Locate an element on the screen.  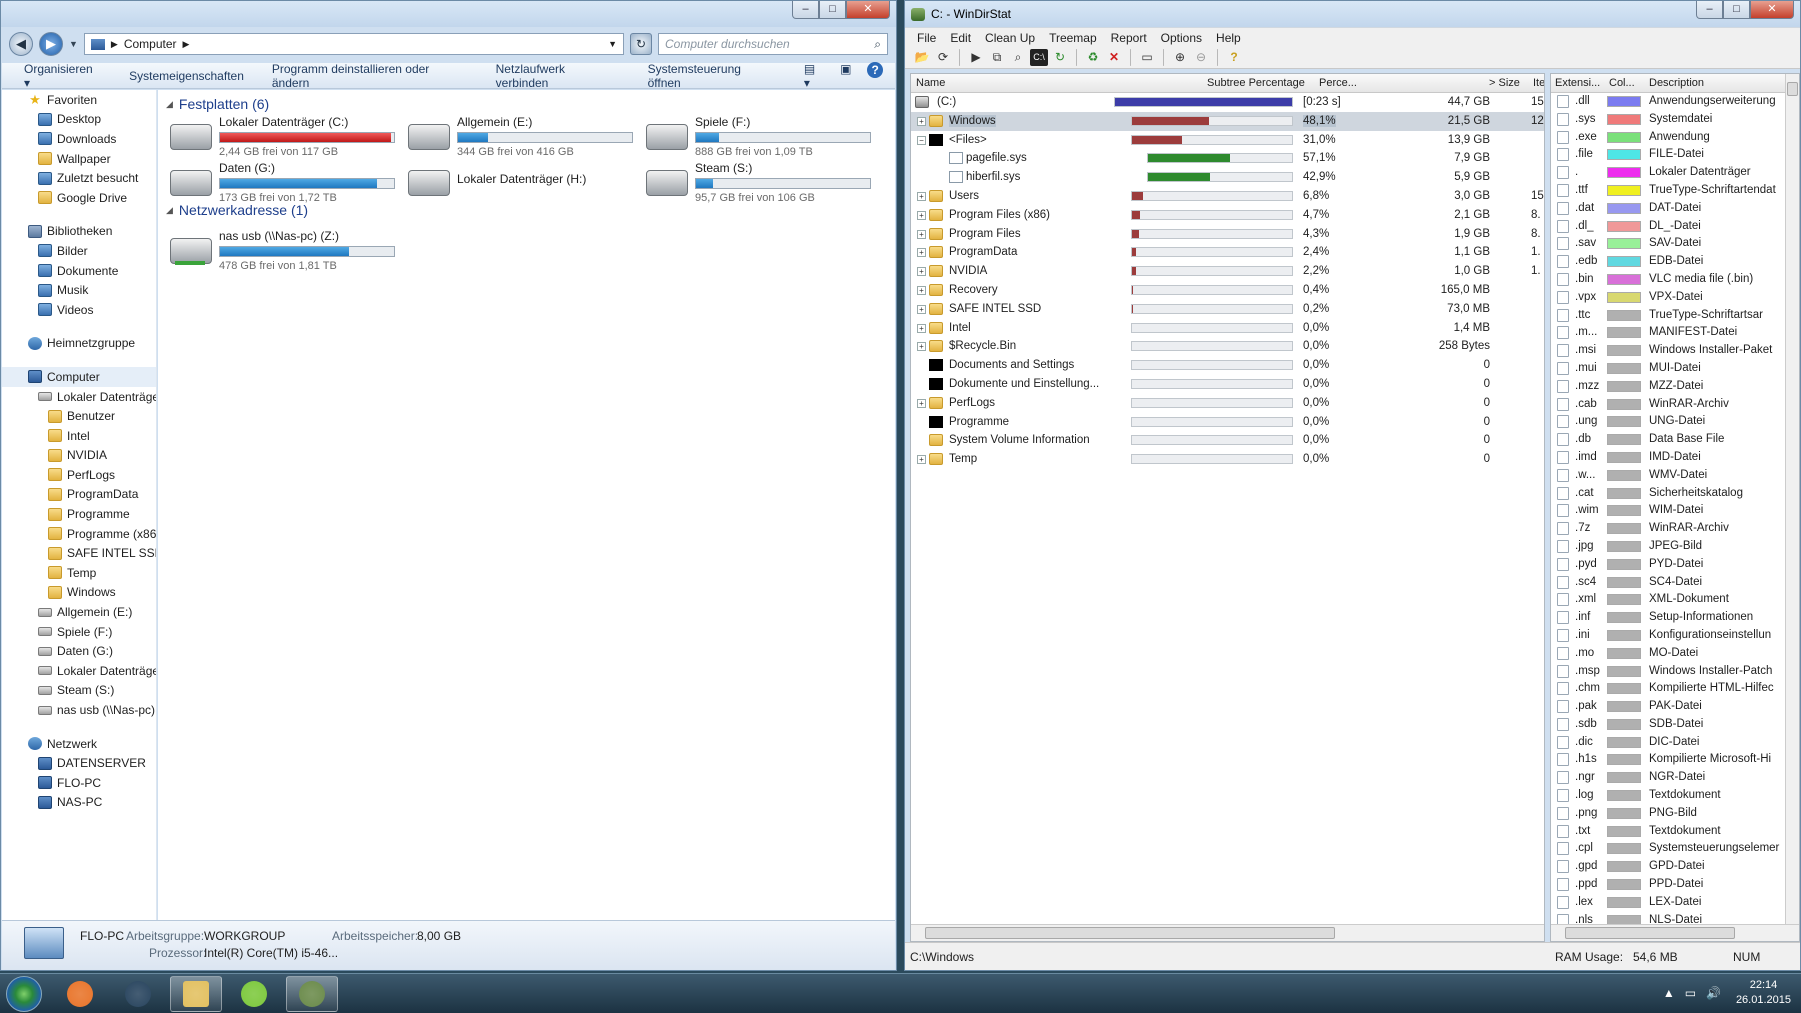
tree-row: + $Recycle.Bin 0,0% 258 Bytes is located at coordinates (1227, 346).